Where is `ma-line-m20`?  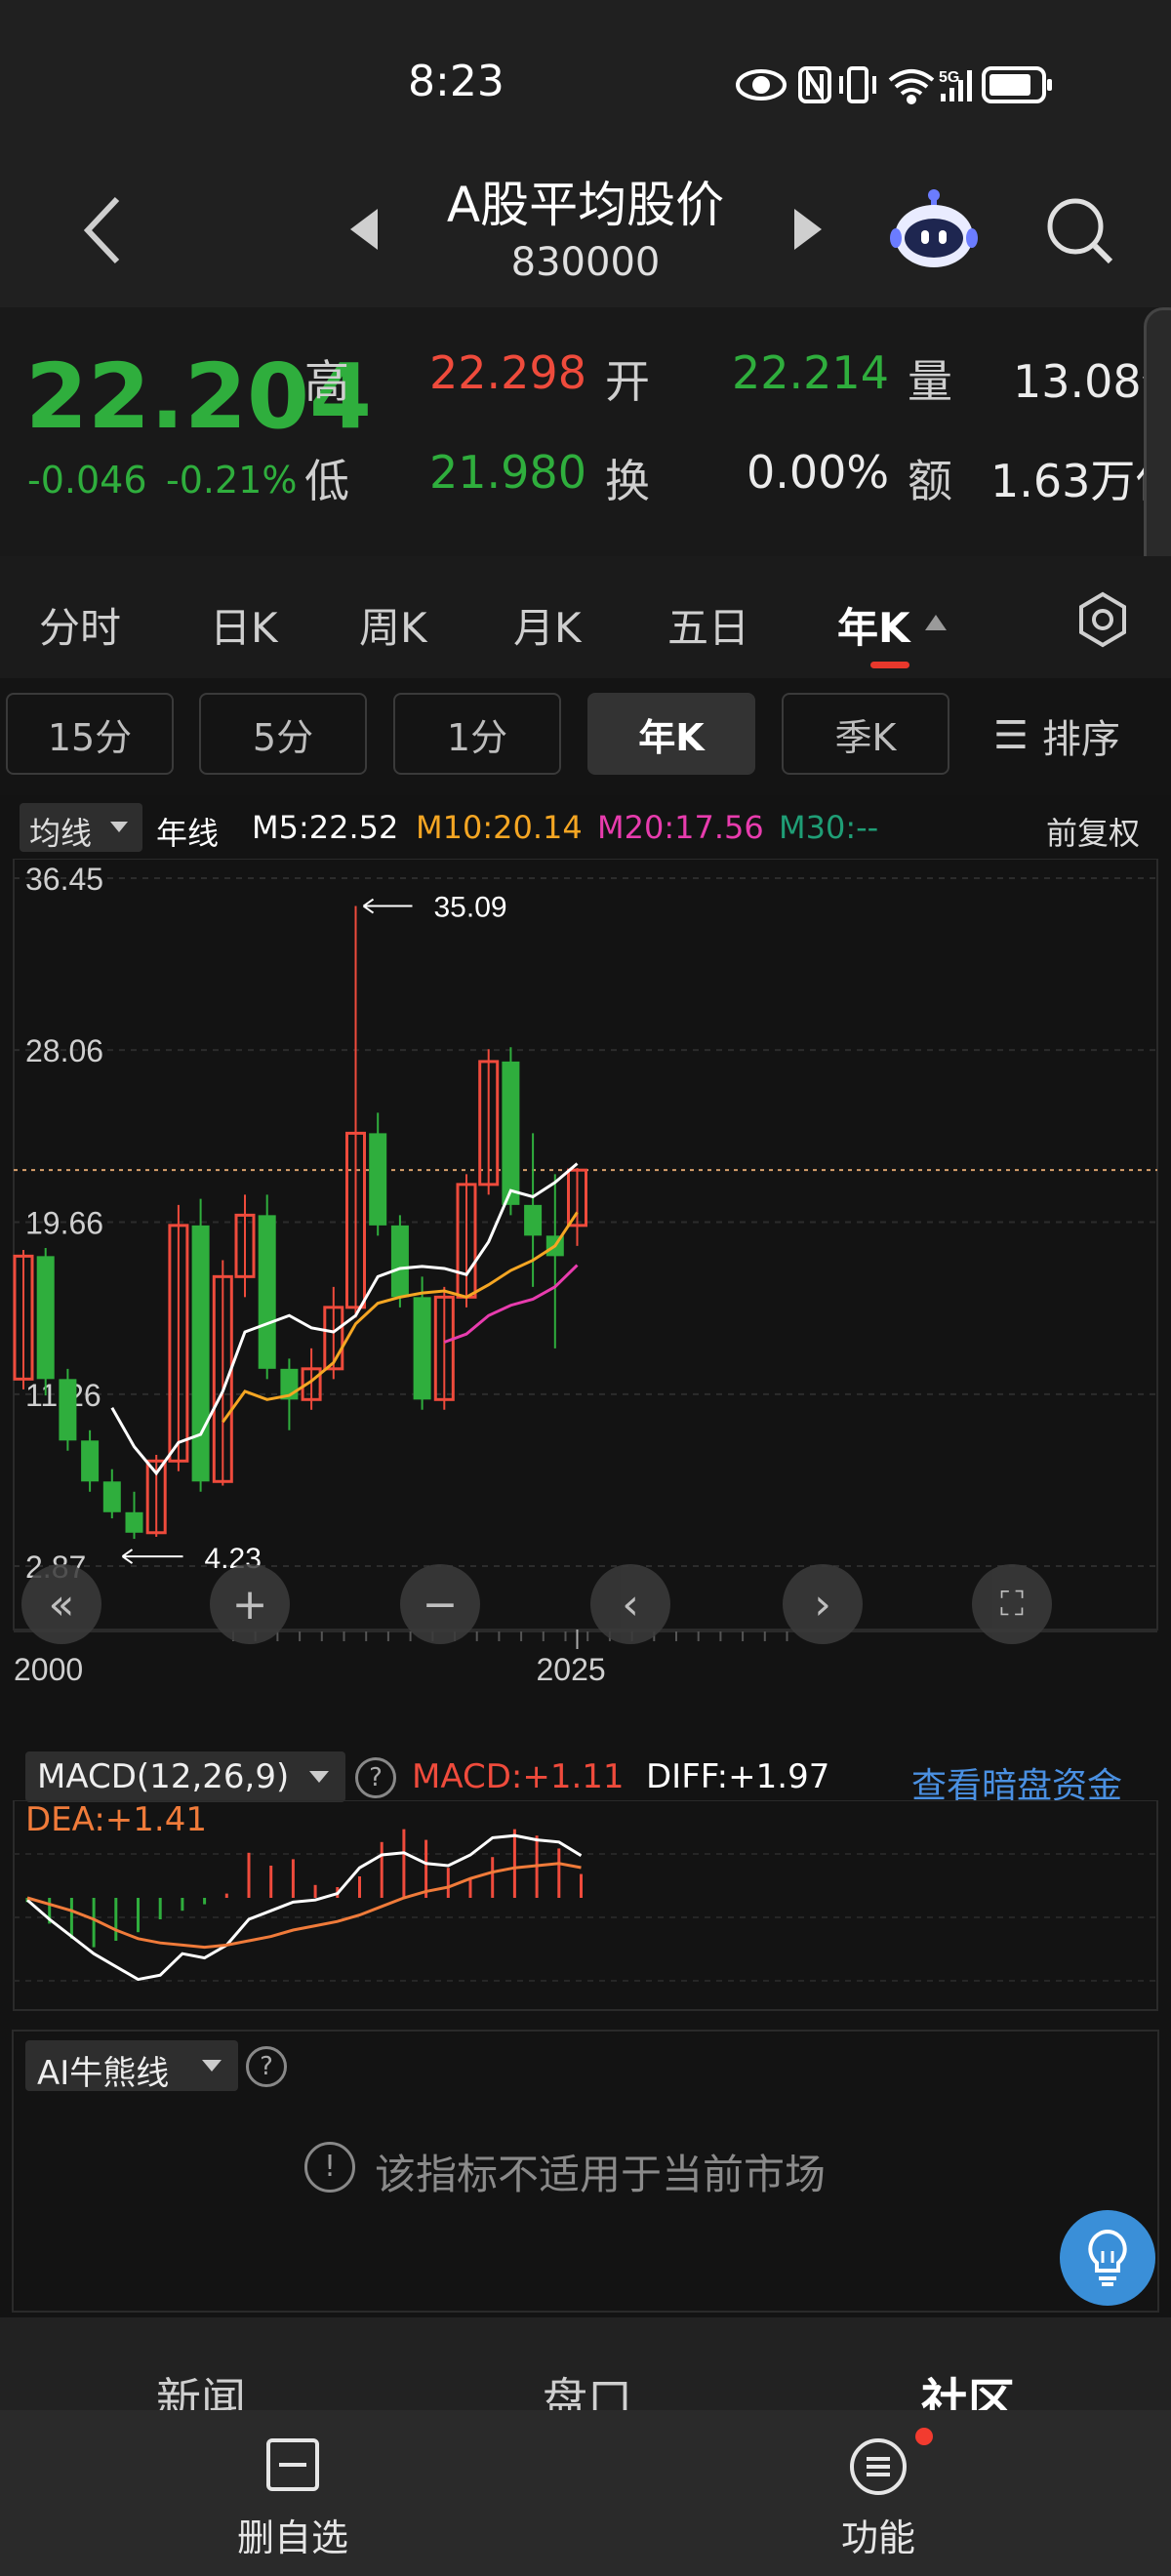
ma-line-m20 is located at coordinates (511, 1304).